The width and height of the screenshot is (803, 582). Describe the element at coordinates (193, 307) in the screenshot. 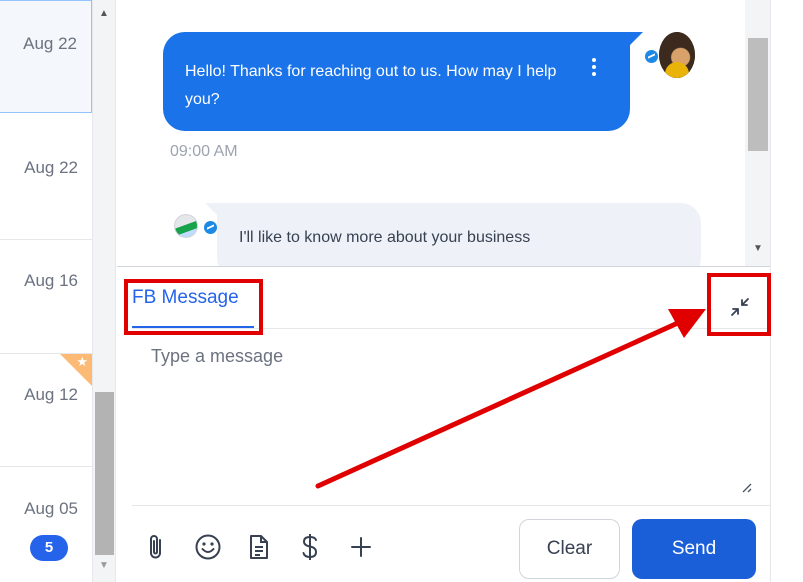

I see `annotation-box-fb-tab` at that location.